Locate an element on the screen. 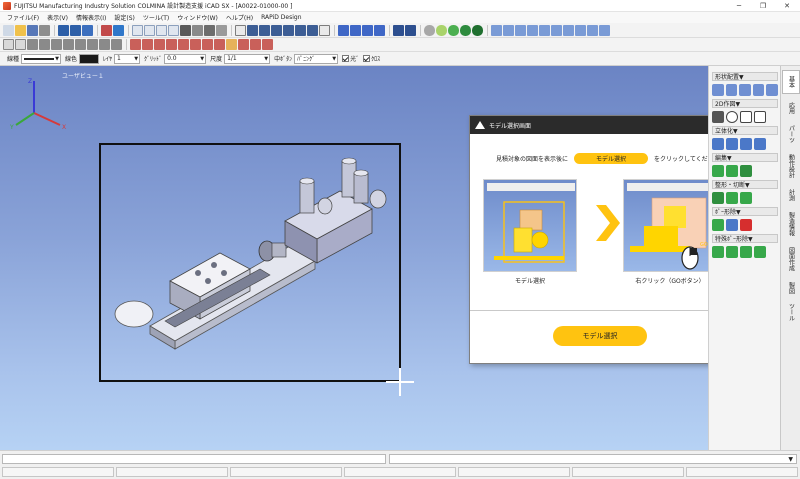  green-tool-b-icon is located at coordinates (732, 252).